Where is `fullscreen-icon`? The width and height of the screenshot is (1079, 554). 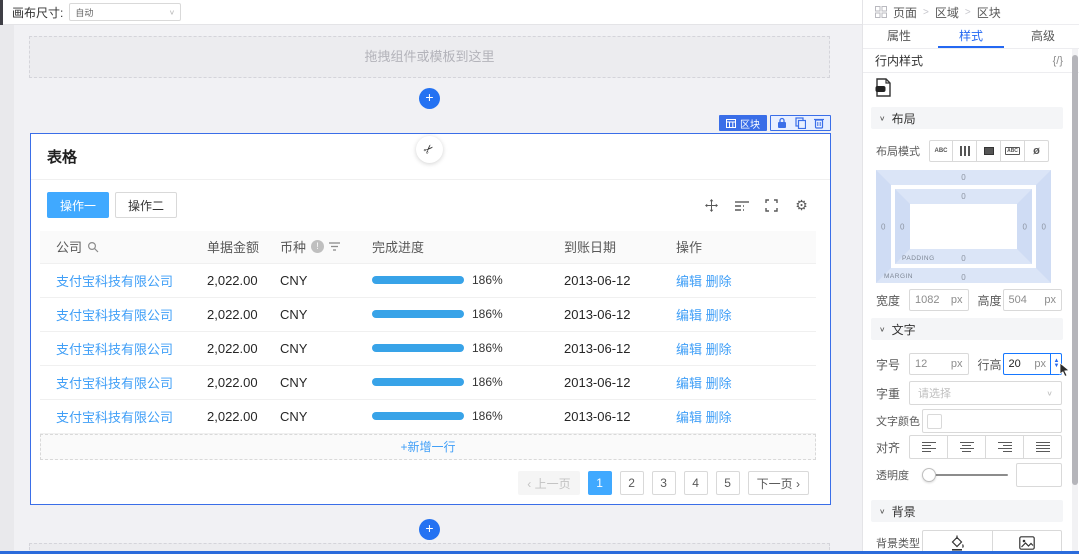
fullscreen-icon is located at coordinates (771, 205).